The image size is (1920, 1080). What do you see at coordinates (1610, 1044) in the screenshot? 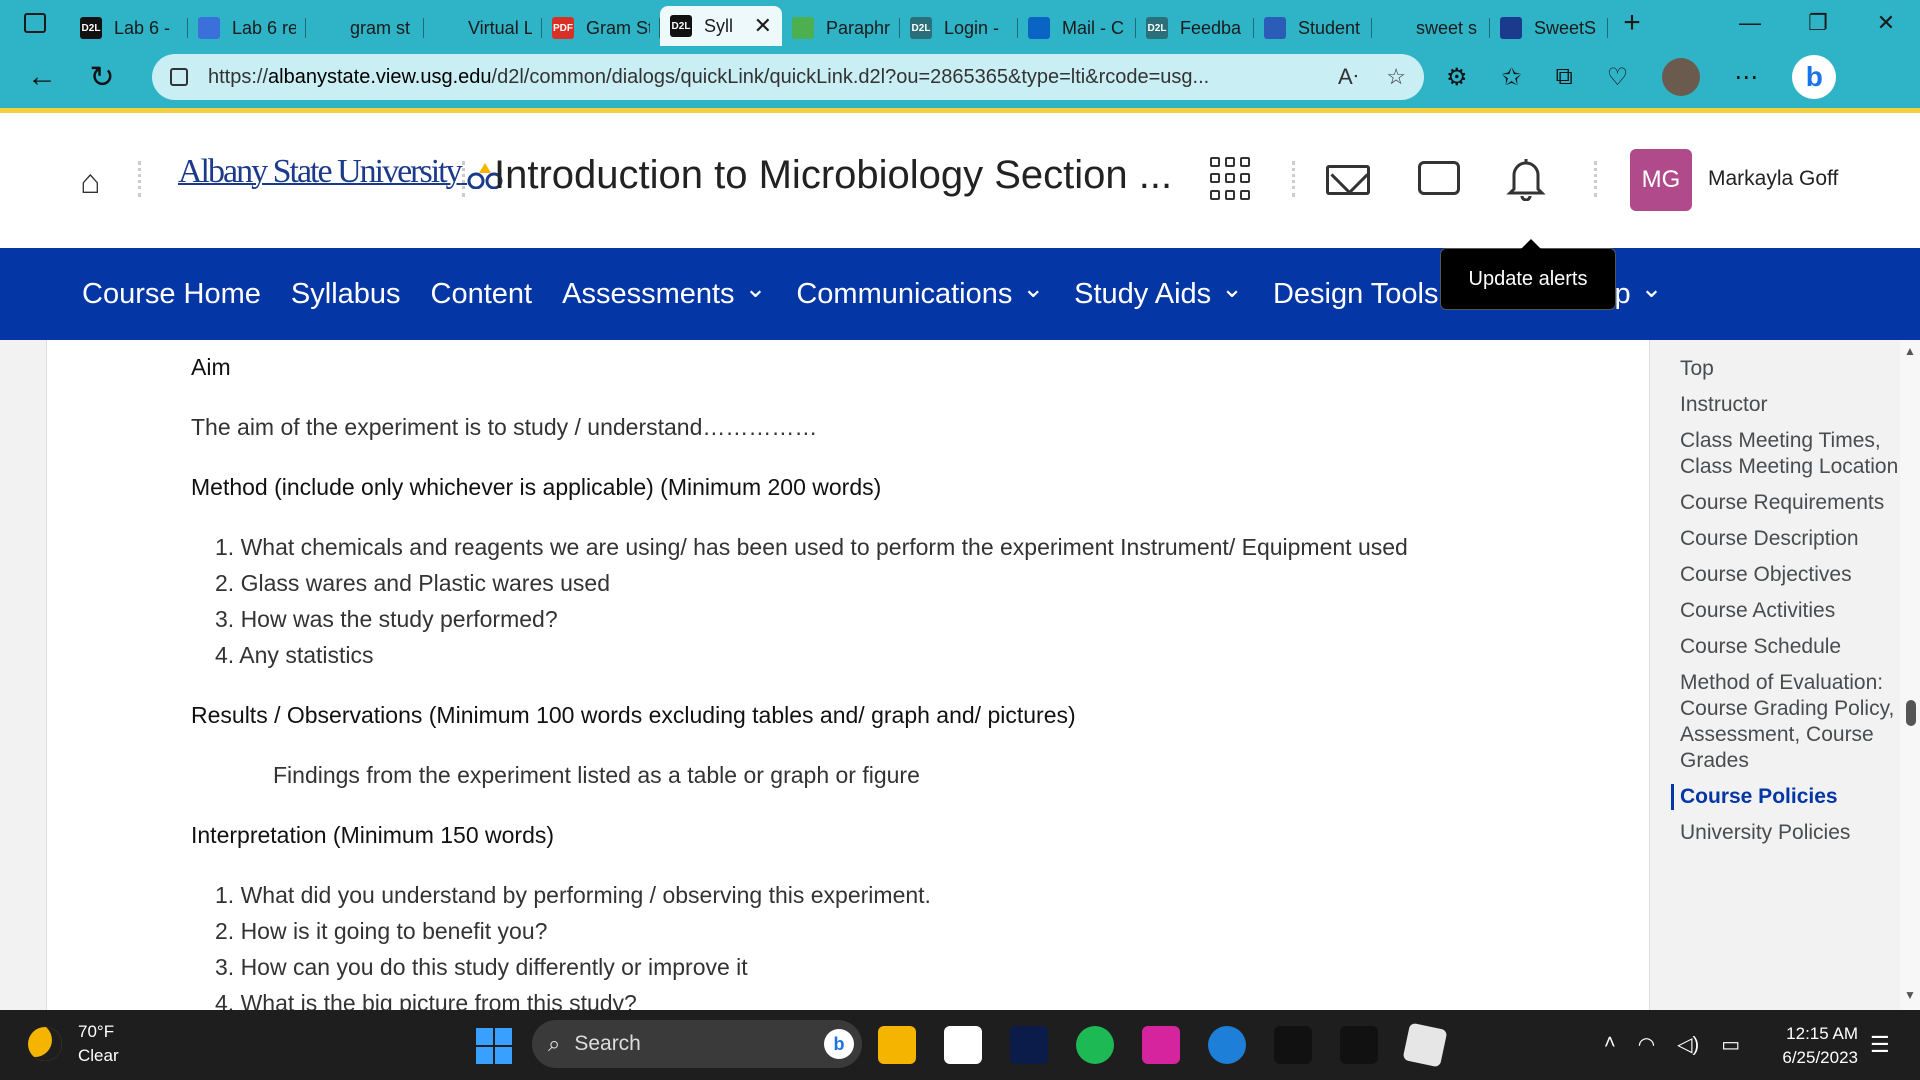
I see `chevron-up-icon: ˄` at bounding box center [1610, 1044].